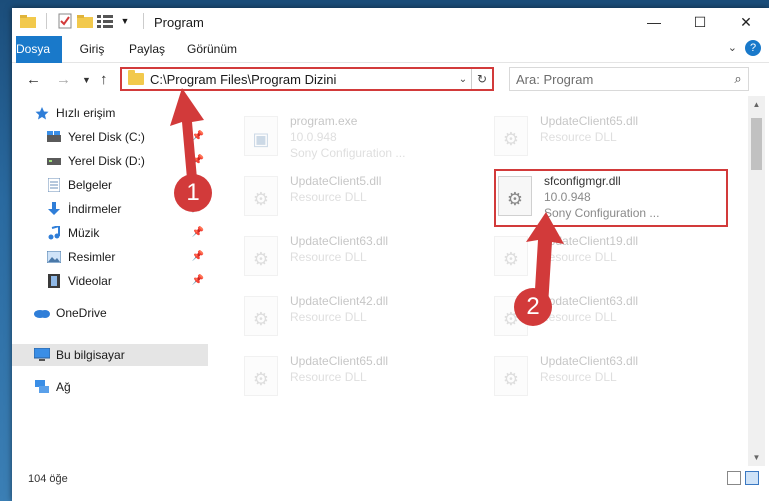  I want to click on sidebar-item-label: Videolar, so click(90, 281).